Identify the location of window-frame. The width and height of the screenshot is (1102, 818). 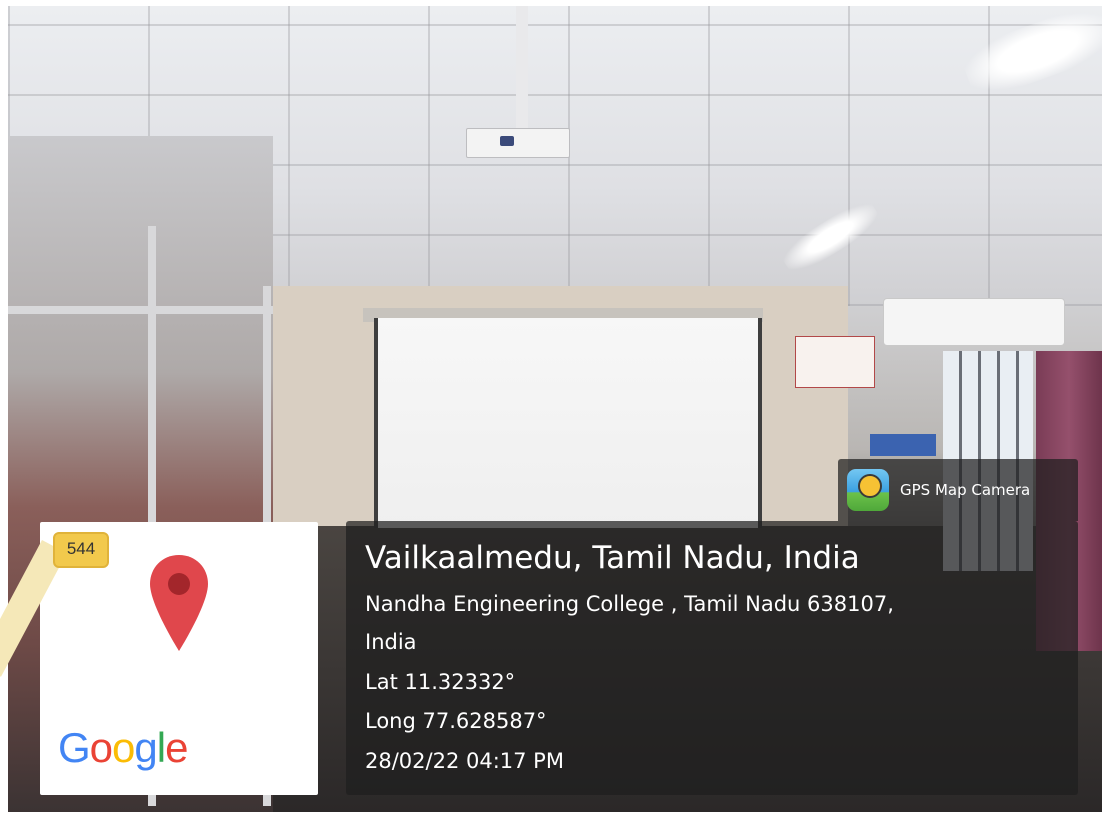
(140, 310).